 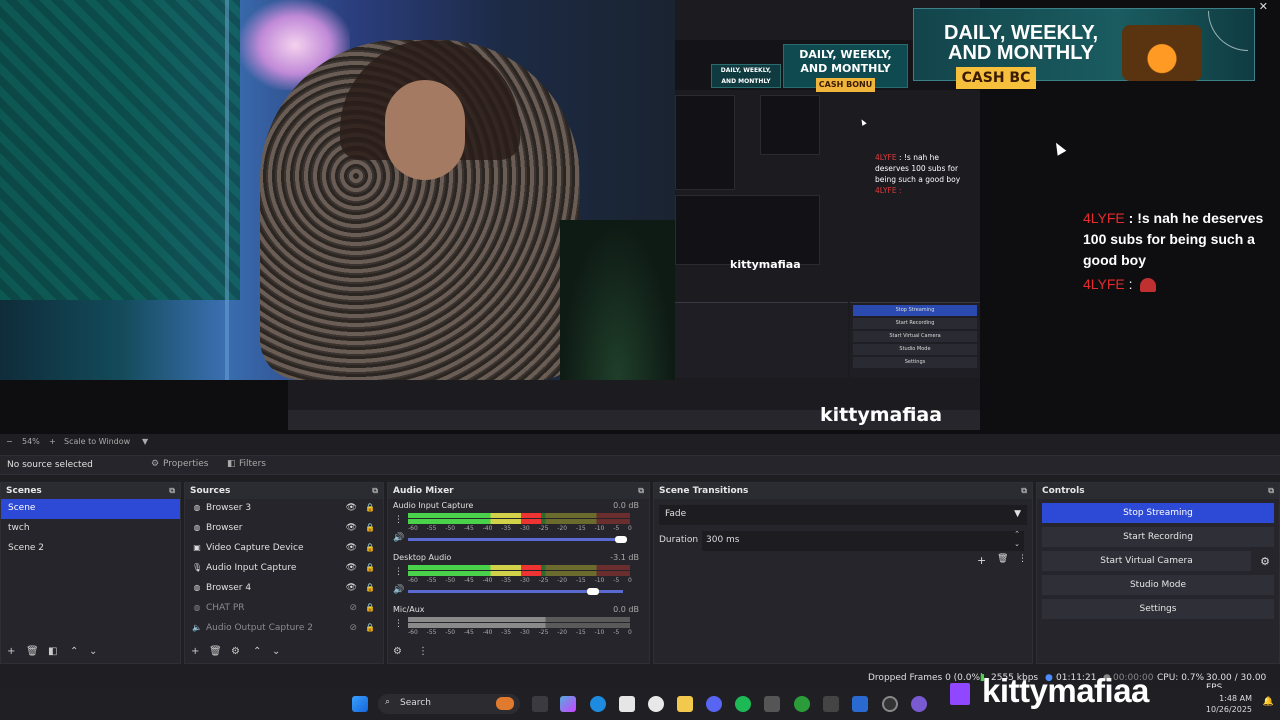 What do you see at coordinates (1268, 702) in the screenshot?
I see `notification-icon: 🔔` at bounding box center [1268, 702].